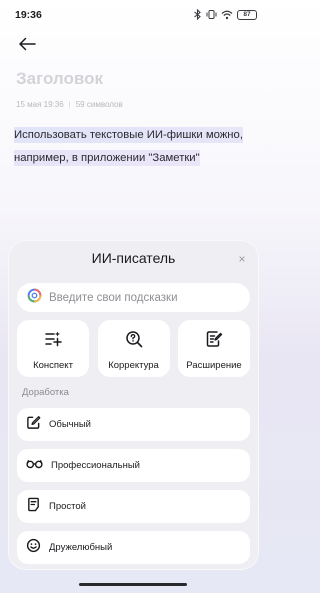  I want to click on panel-title: ИИ-писатель, so click(133, 258).